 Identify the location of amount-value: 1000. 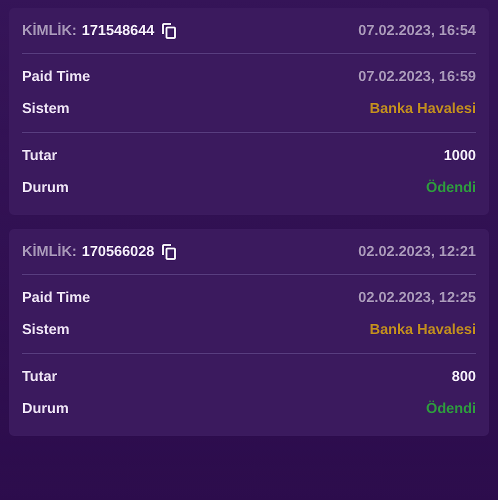
(460, 156).